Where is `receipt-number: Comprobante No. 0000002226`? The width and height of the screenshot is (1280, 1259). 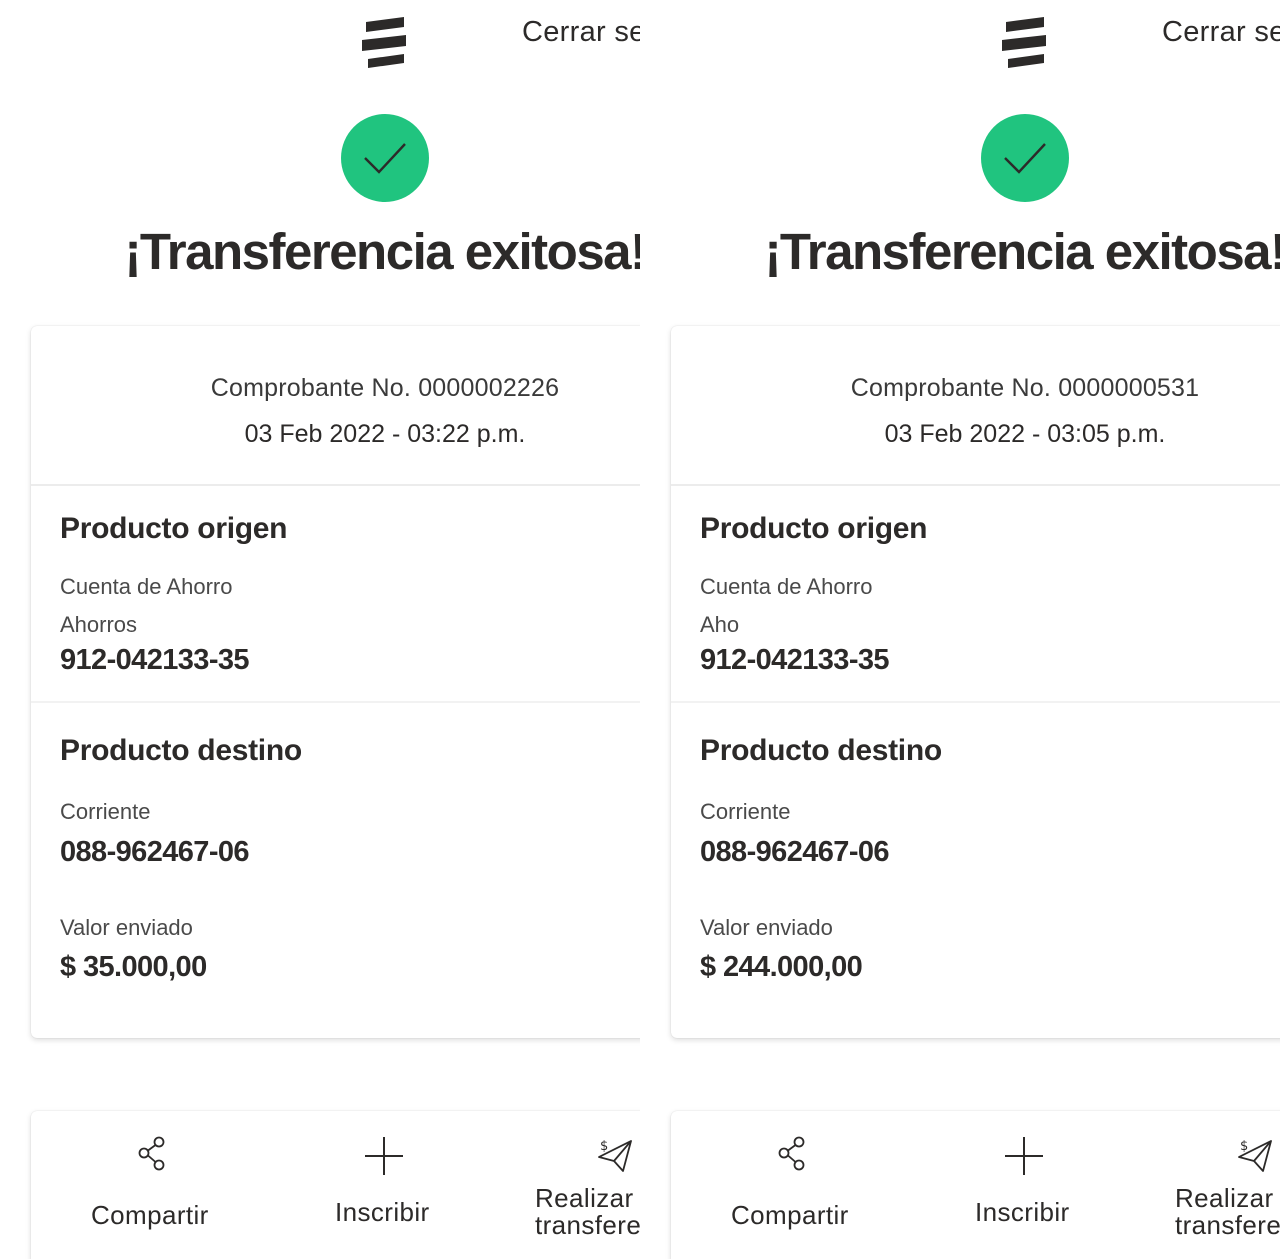 receipt-number: Comprobante No. 0000002226 is located at coordinates (385, 388).